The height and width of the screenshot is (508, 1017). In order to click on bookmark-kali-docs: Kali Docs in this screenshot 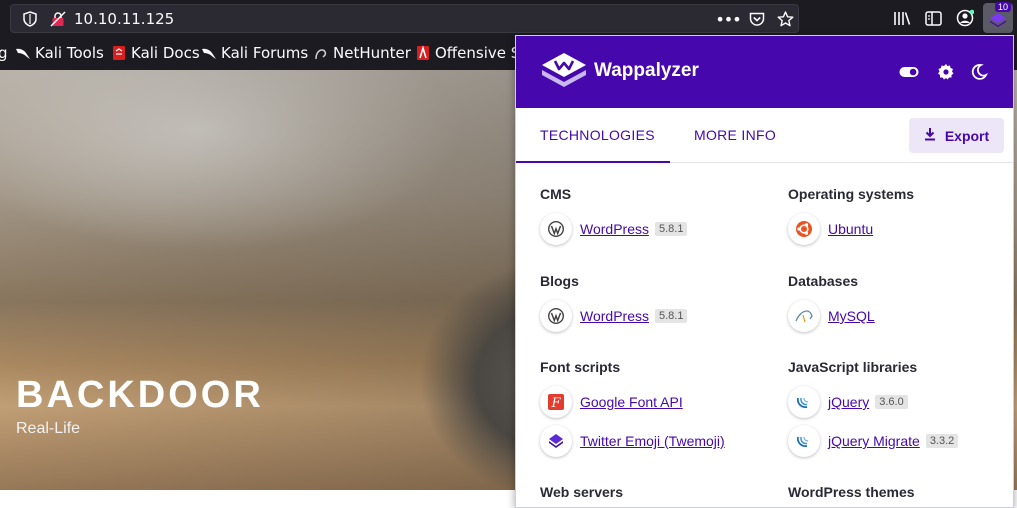, I will do `click(155, 53)`.